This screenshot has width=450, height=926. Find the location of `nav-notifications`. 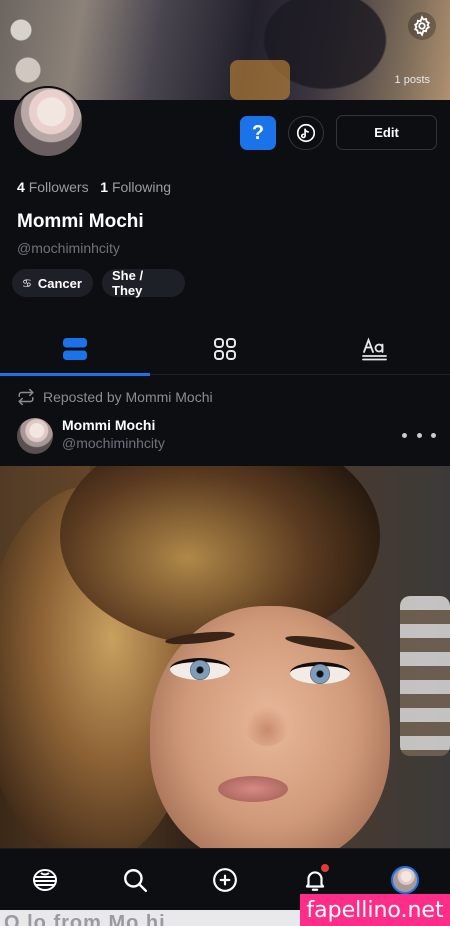

nav-notifications is located at coordinates (315, 880).